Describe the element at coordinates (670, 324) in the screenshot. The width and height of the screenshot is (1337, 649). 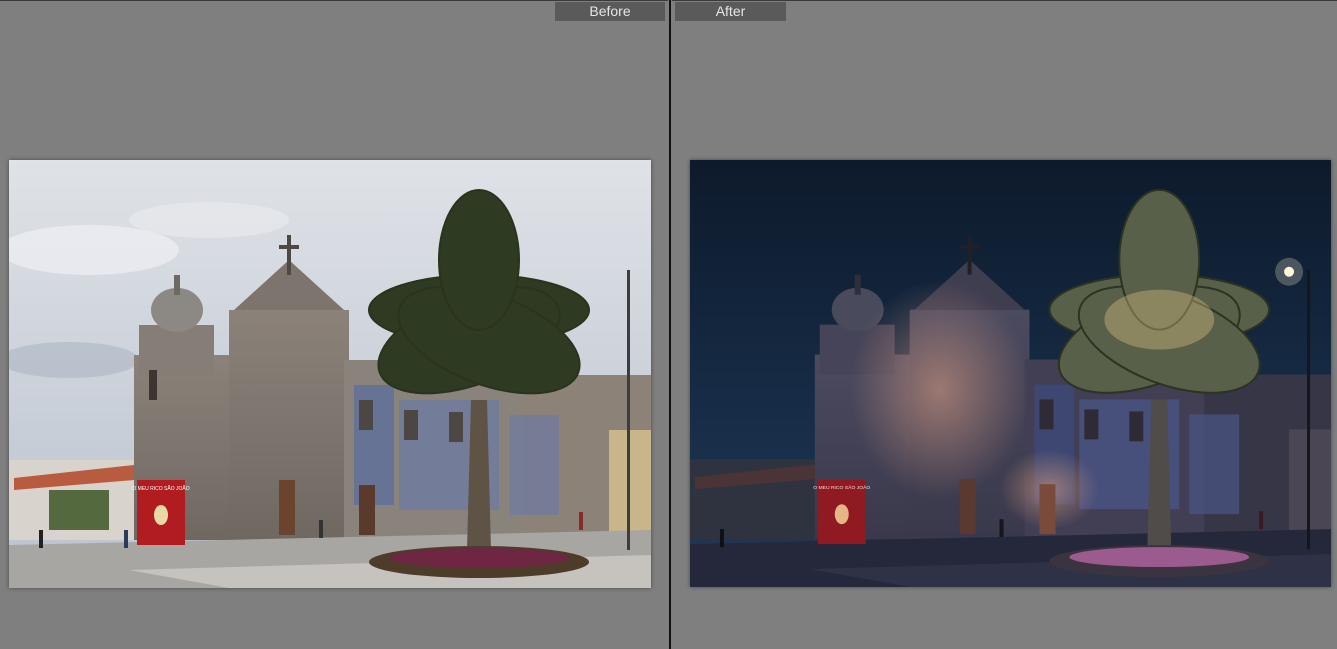
I see `divider-line` at that location.